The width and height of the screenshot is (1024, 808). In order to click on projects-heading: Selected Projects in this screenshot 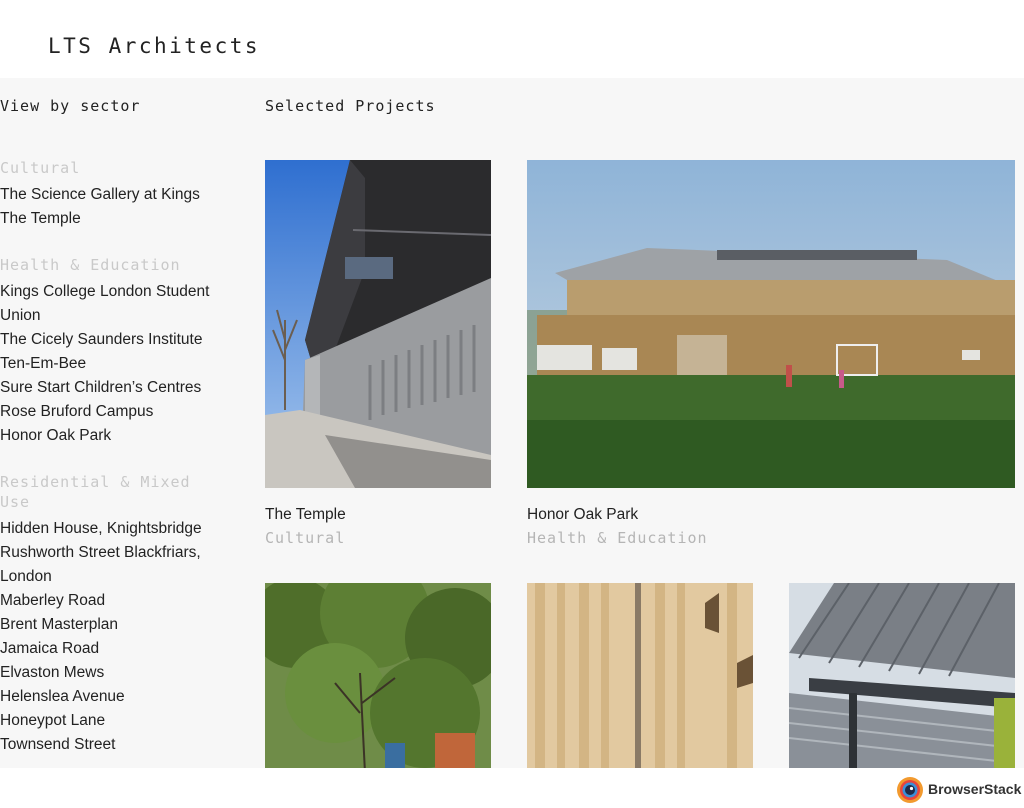, I will do `click(350, 106)`.